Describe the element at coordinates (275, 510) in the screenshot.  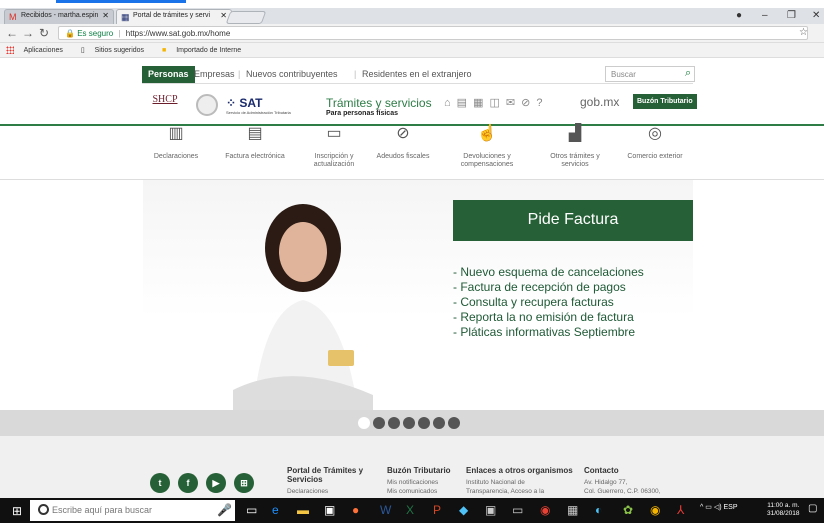
I see `edge-icon: e` at that location.